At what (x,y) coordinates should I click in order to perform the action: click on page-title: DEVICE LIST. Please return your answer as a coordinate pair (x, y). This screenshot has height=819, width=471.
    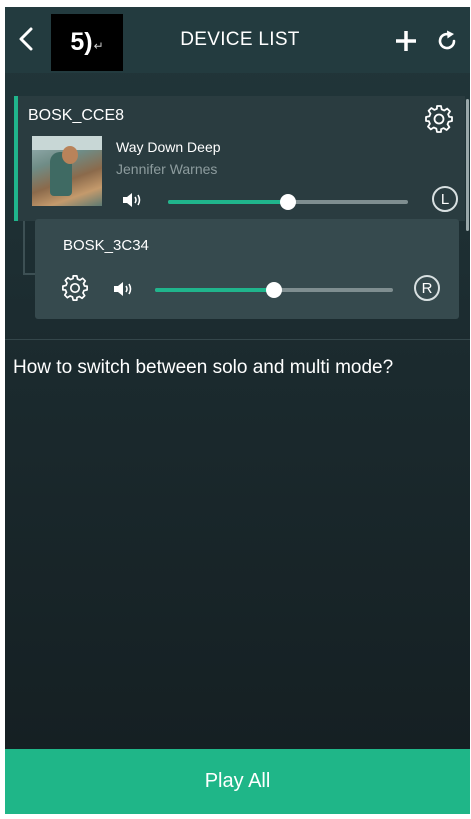
    Looking at the image, I should click on (240, 39).